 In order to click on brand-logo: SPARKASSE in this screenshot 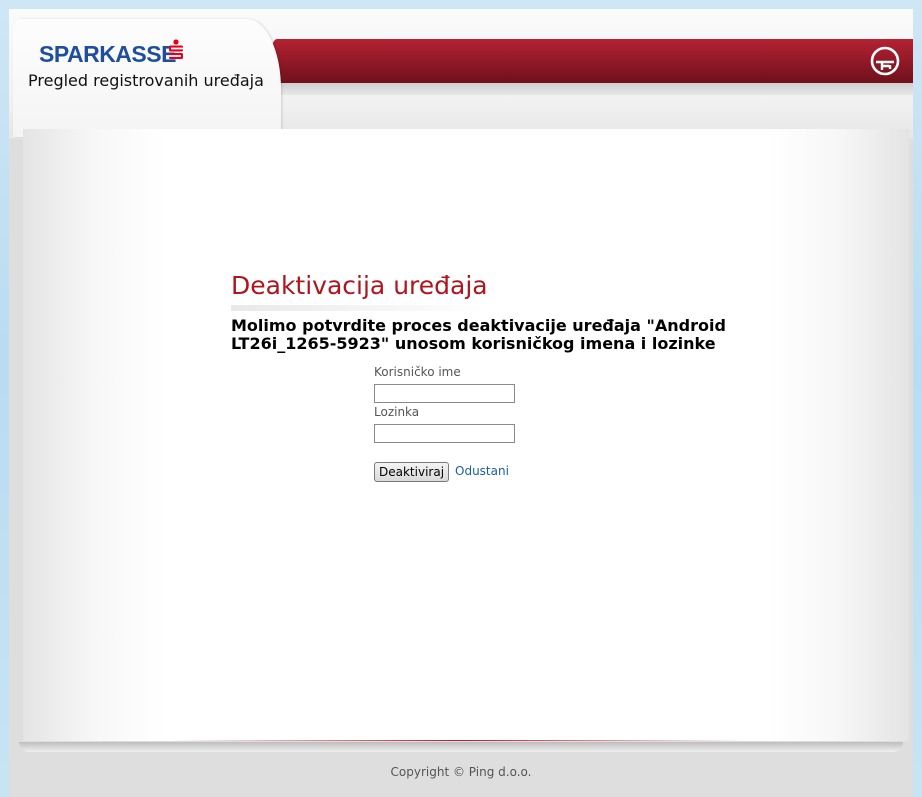, I will do `click(107, 54)`.